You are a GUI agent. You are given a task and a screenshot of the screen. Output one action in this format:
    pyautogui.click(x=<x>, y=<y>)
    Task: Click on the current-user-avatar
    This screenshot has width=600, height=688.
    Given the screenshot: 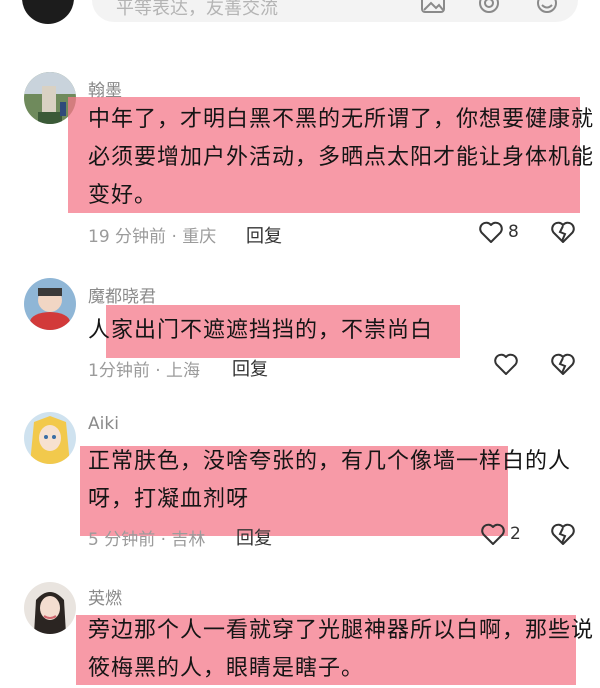 What is the action you would take?
    pyautogui.click(x=48, y=12)
    